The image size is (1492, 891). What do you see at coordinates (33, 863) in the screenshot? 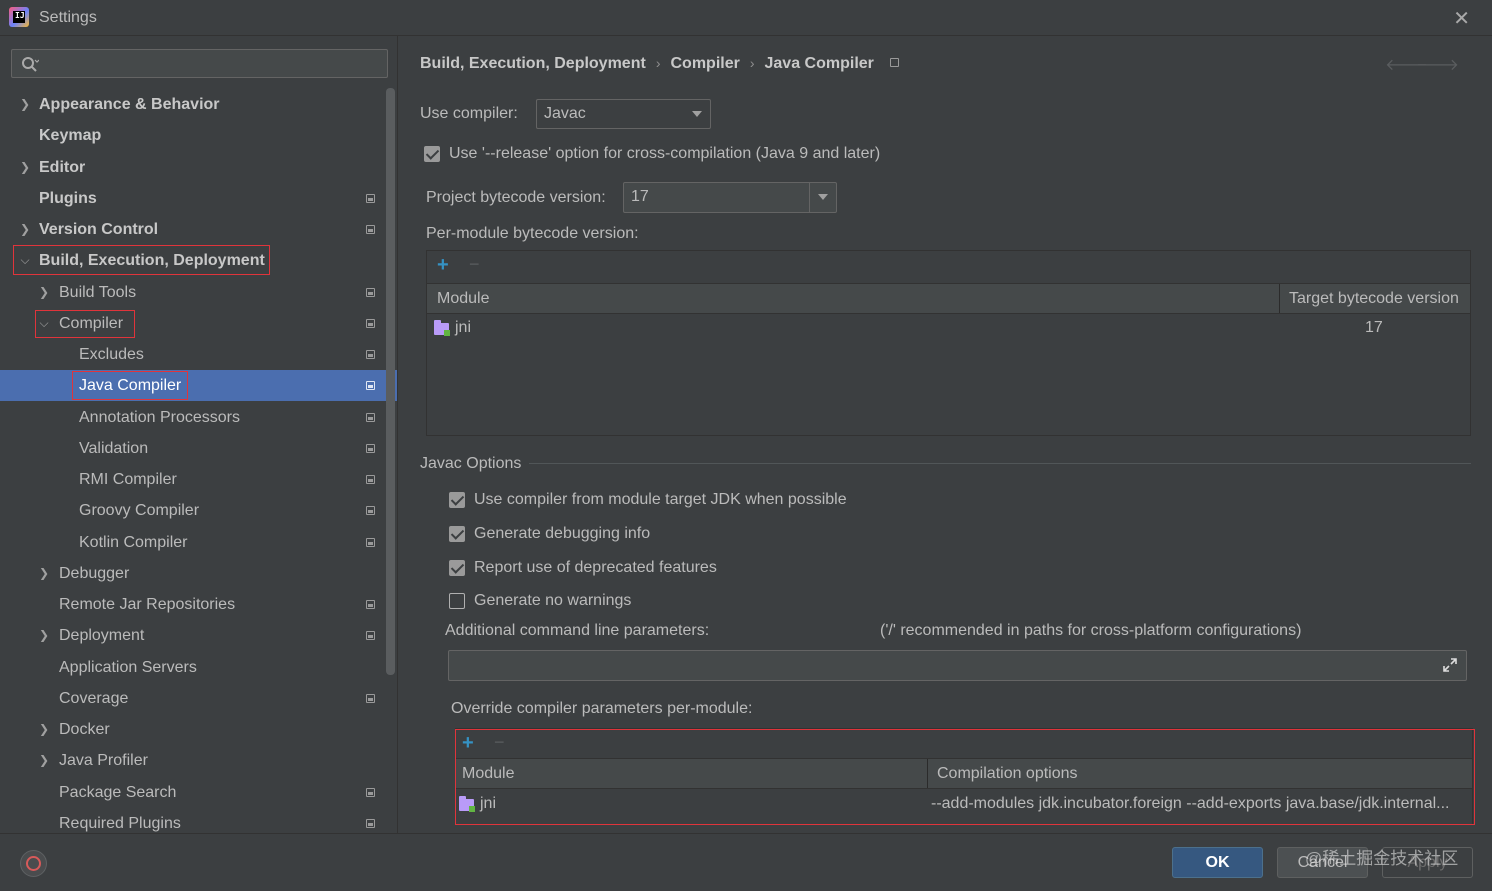
I see `help-icon` at bounding box center [33, 863].